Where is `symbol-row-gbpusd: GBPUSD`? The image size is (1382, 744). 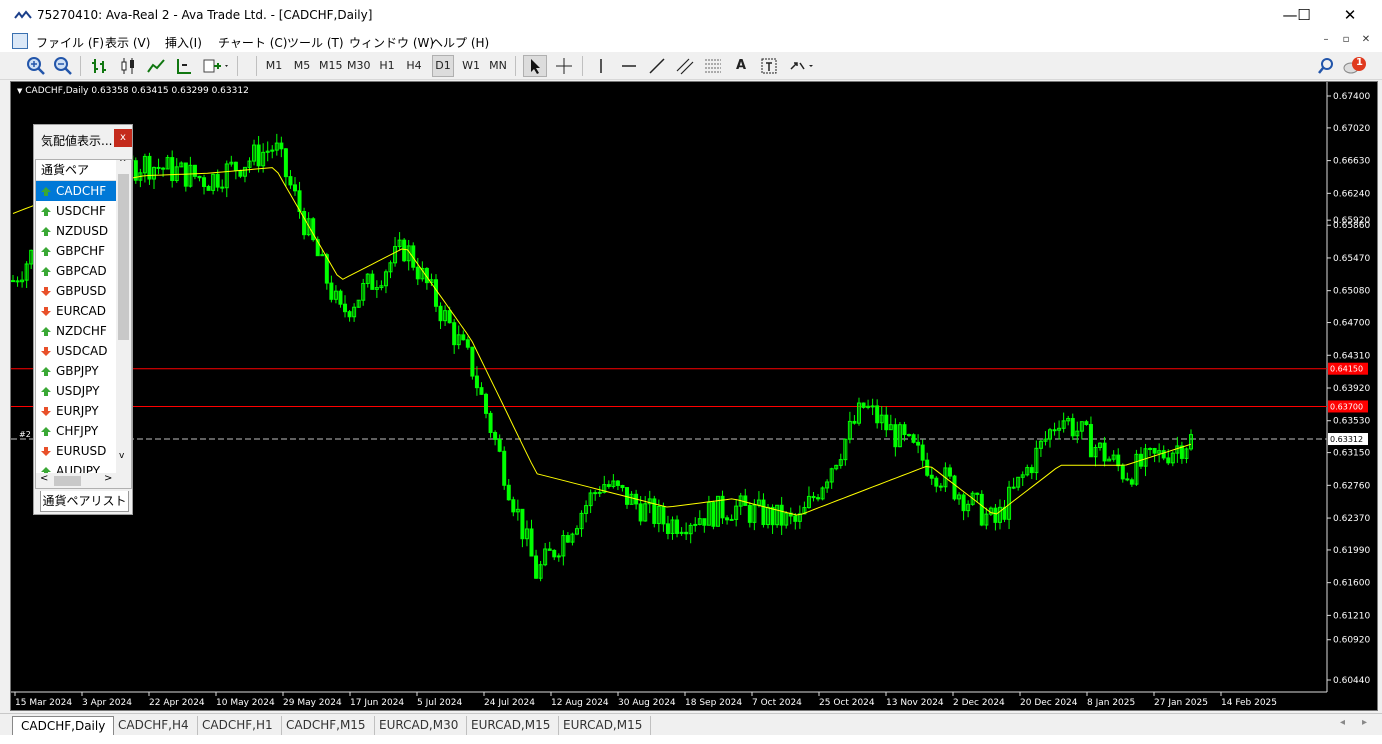
symbol-row-gbpusd: GBPUSD is located at coordinates (76, 291).